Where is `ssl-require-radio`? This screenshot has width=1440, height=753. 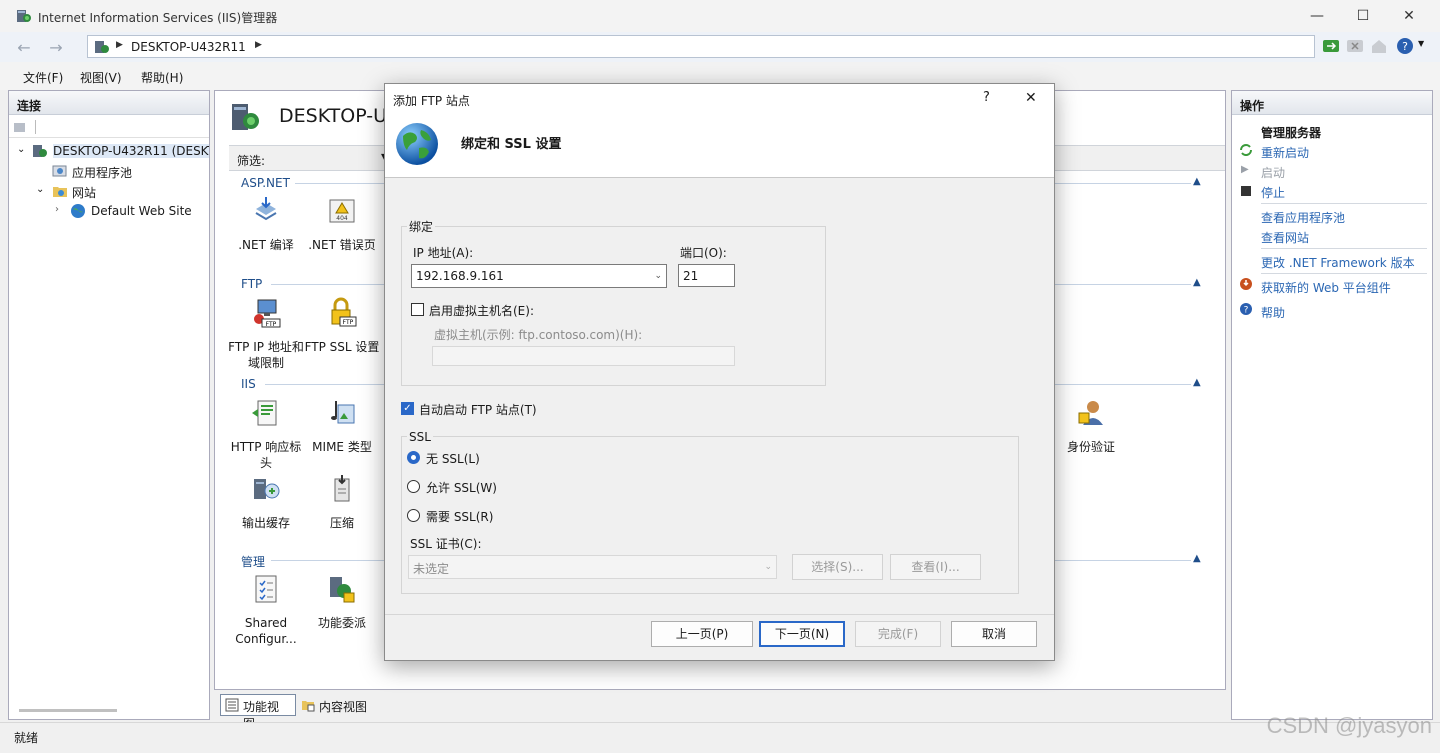
ssl-require-radio is located at coordinates (413, 515).